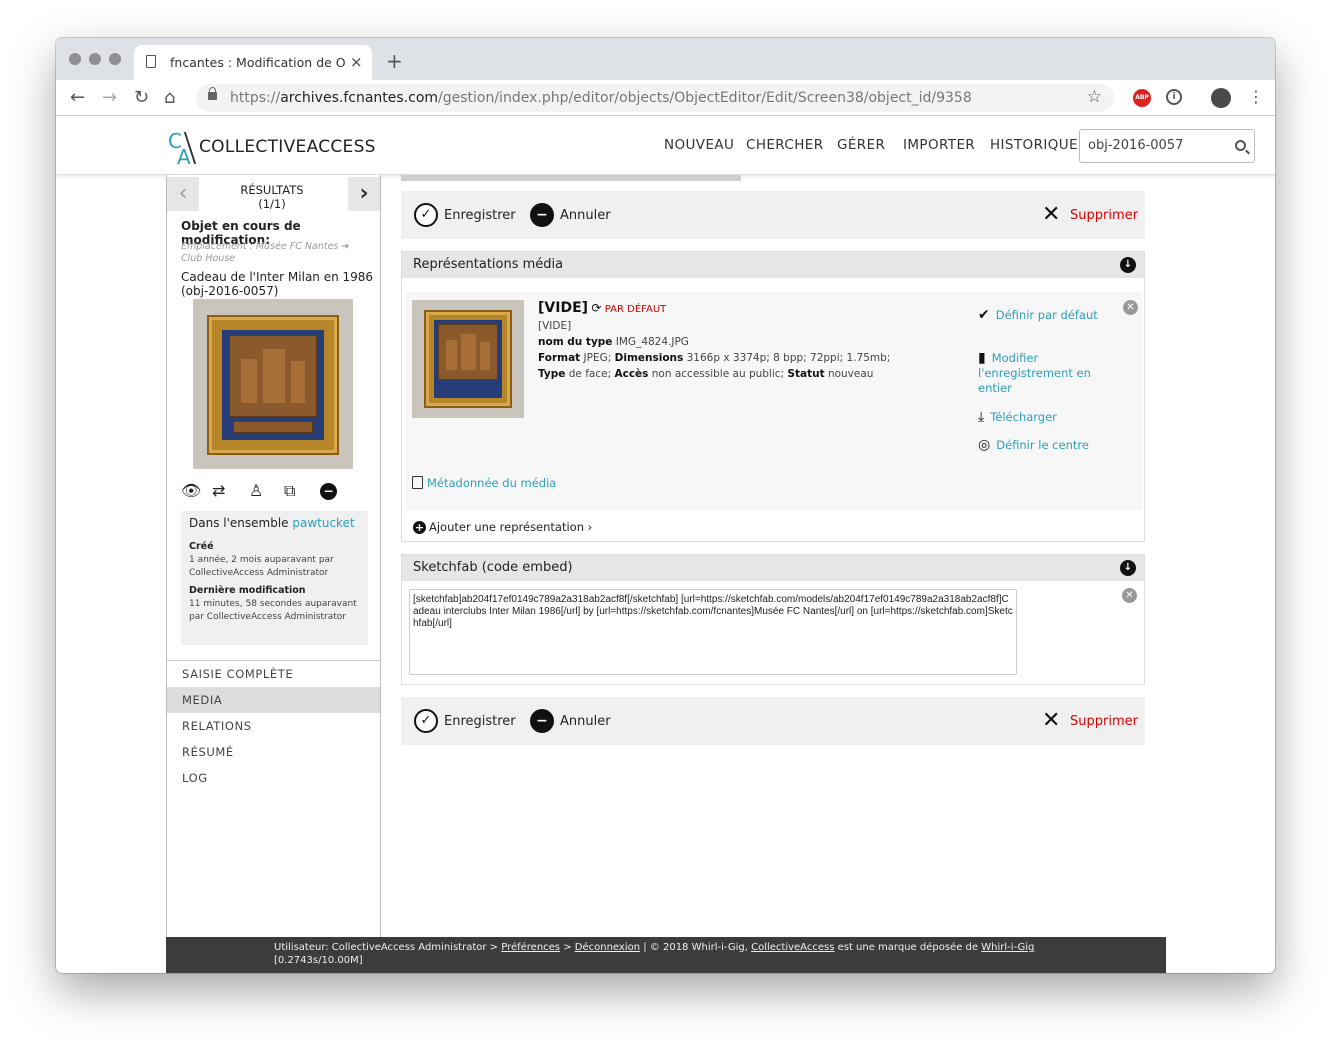 The width and height of the screenshot is (1331, 1048). I want to click on minimize-window-dot, so click(95, 59).